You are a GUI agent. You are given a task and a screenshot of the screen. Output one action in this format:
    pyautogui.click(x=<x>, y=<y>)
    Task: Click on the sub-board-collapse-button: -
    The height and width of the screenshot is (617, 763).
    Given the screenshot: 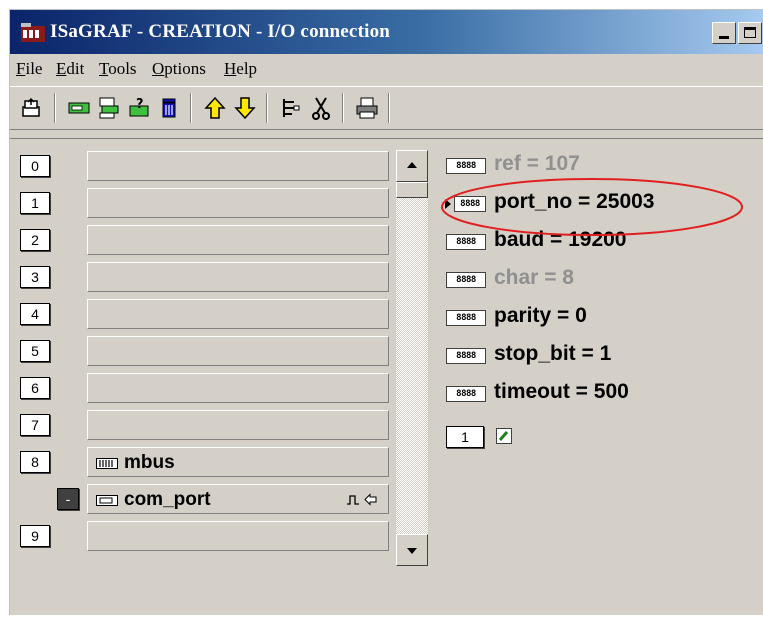 What is the action you would take?
    pyautogui.click(x=68, y=499)
    